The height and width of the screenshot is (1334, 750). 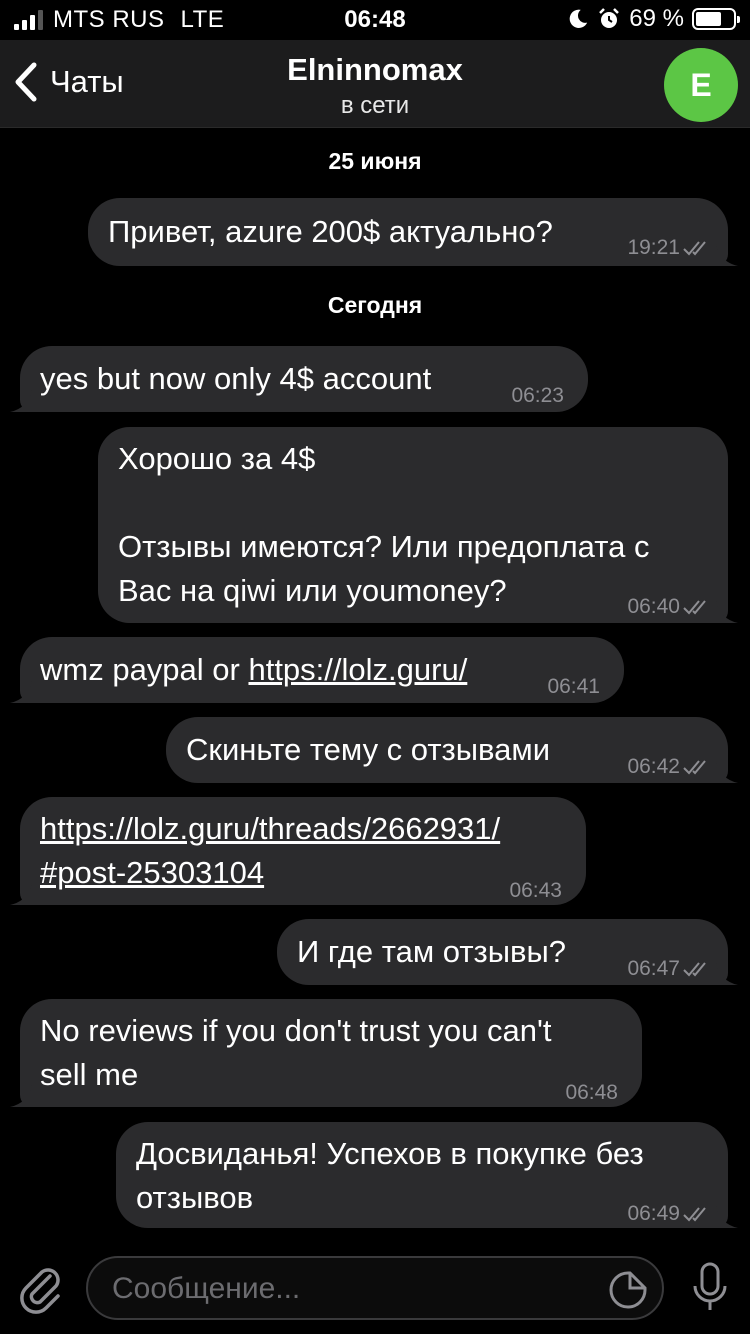 What do you see at coordinates (375, 305) in the screenshot?
I see `date-label: Сегодня` at bounding box center [375, 305].